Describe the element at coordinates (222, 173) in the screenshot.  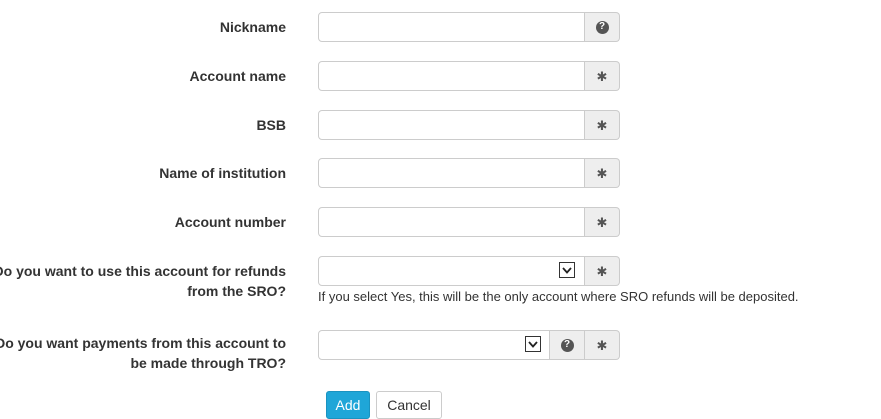
I see `institution-label: Name of institution` at that location.